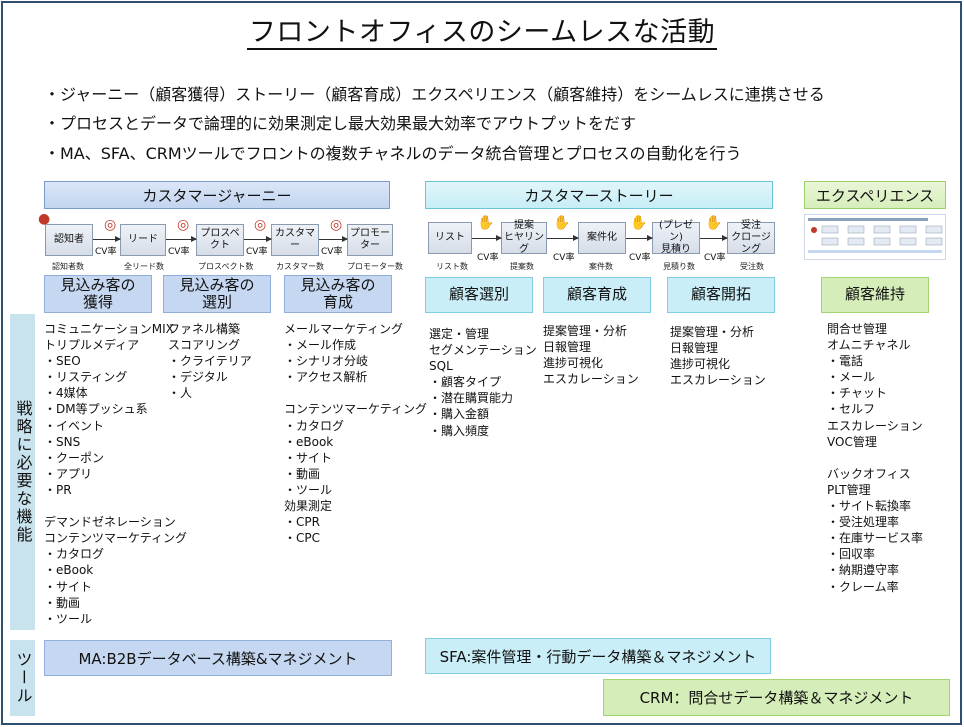  What do you see at coordinates (96, 409) in the screenshot?
I see `list-item: ・DM等プッシュ系` at bounding box center [96, 409].